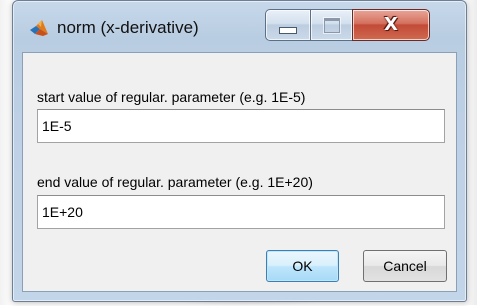  I want to click on start-value-input, so click(241, 126).